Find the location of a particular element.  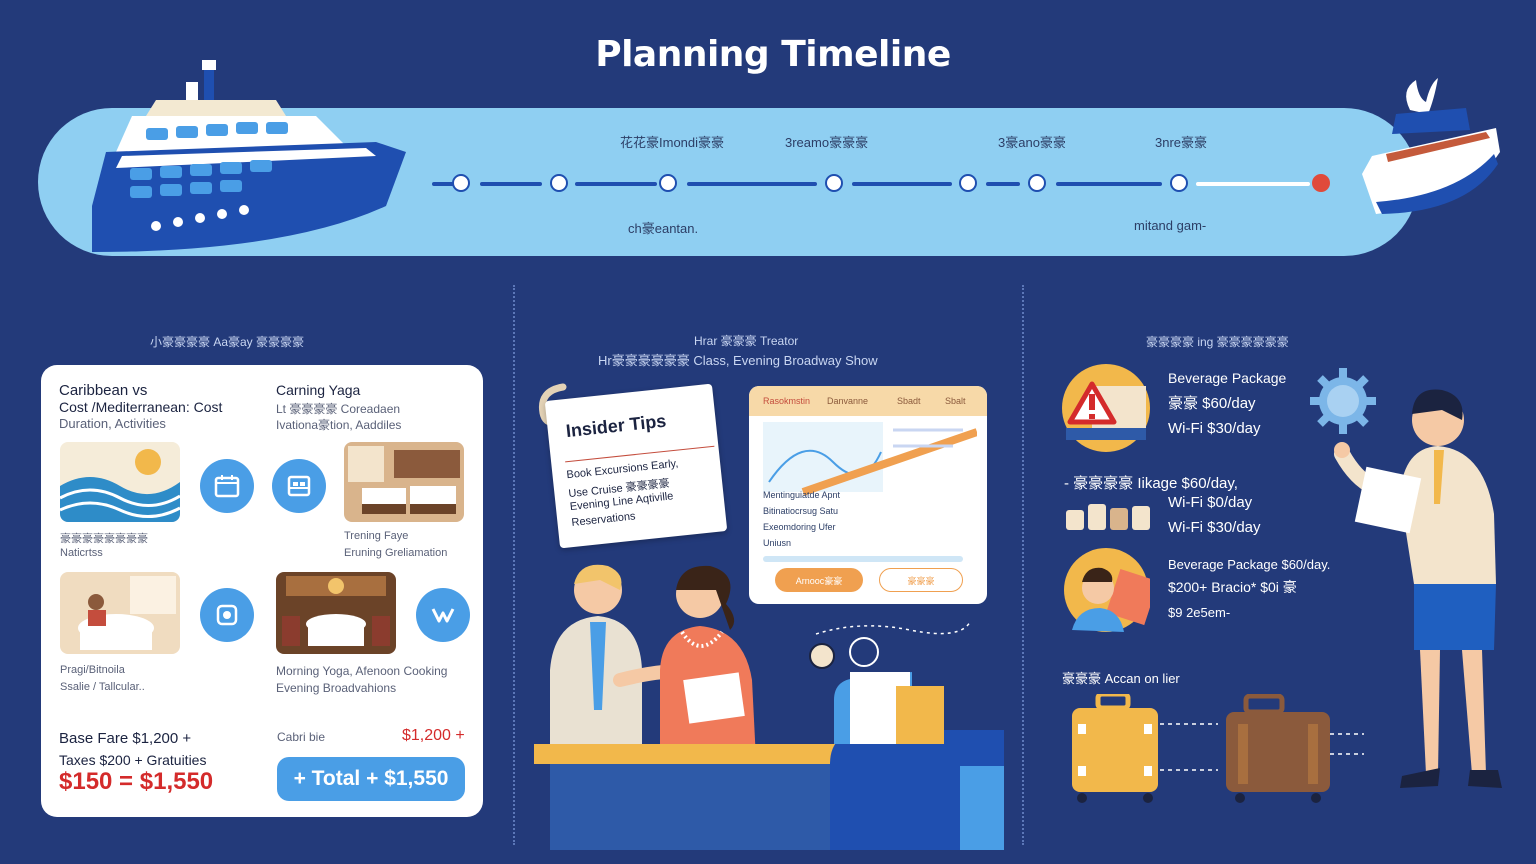

dining-icon is located at coordinates (227, 615).